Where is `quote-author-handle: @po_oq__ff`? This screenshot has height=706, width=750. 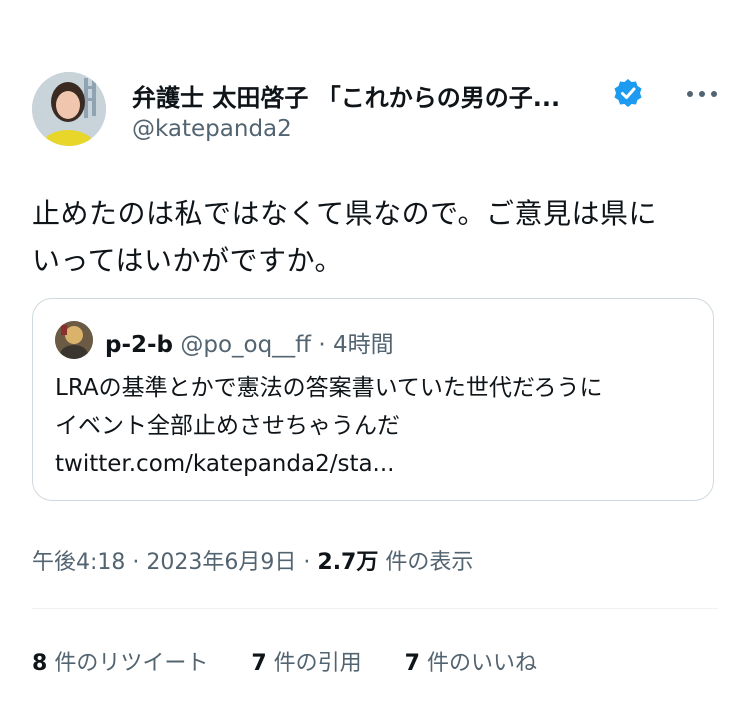 quote-author-handle: @po_oq__ff is located at coordinates (246, 345).